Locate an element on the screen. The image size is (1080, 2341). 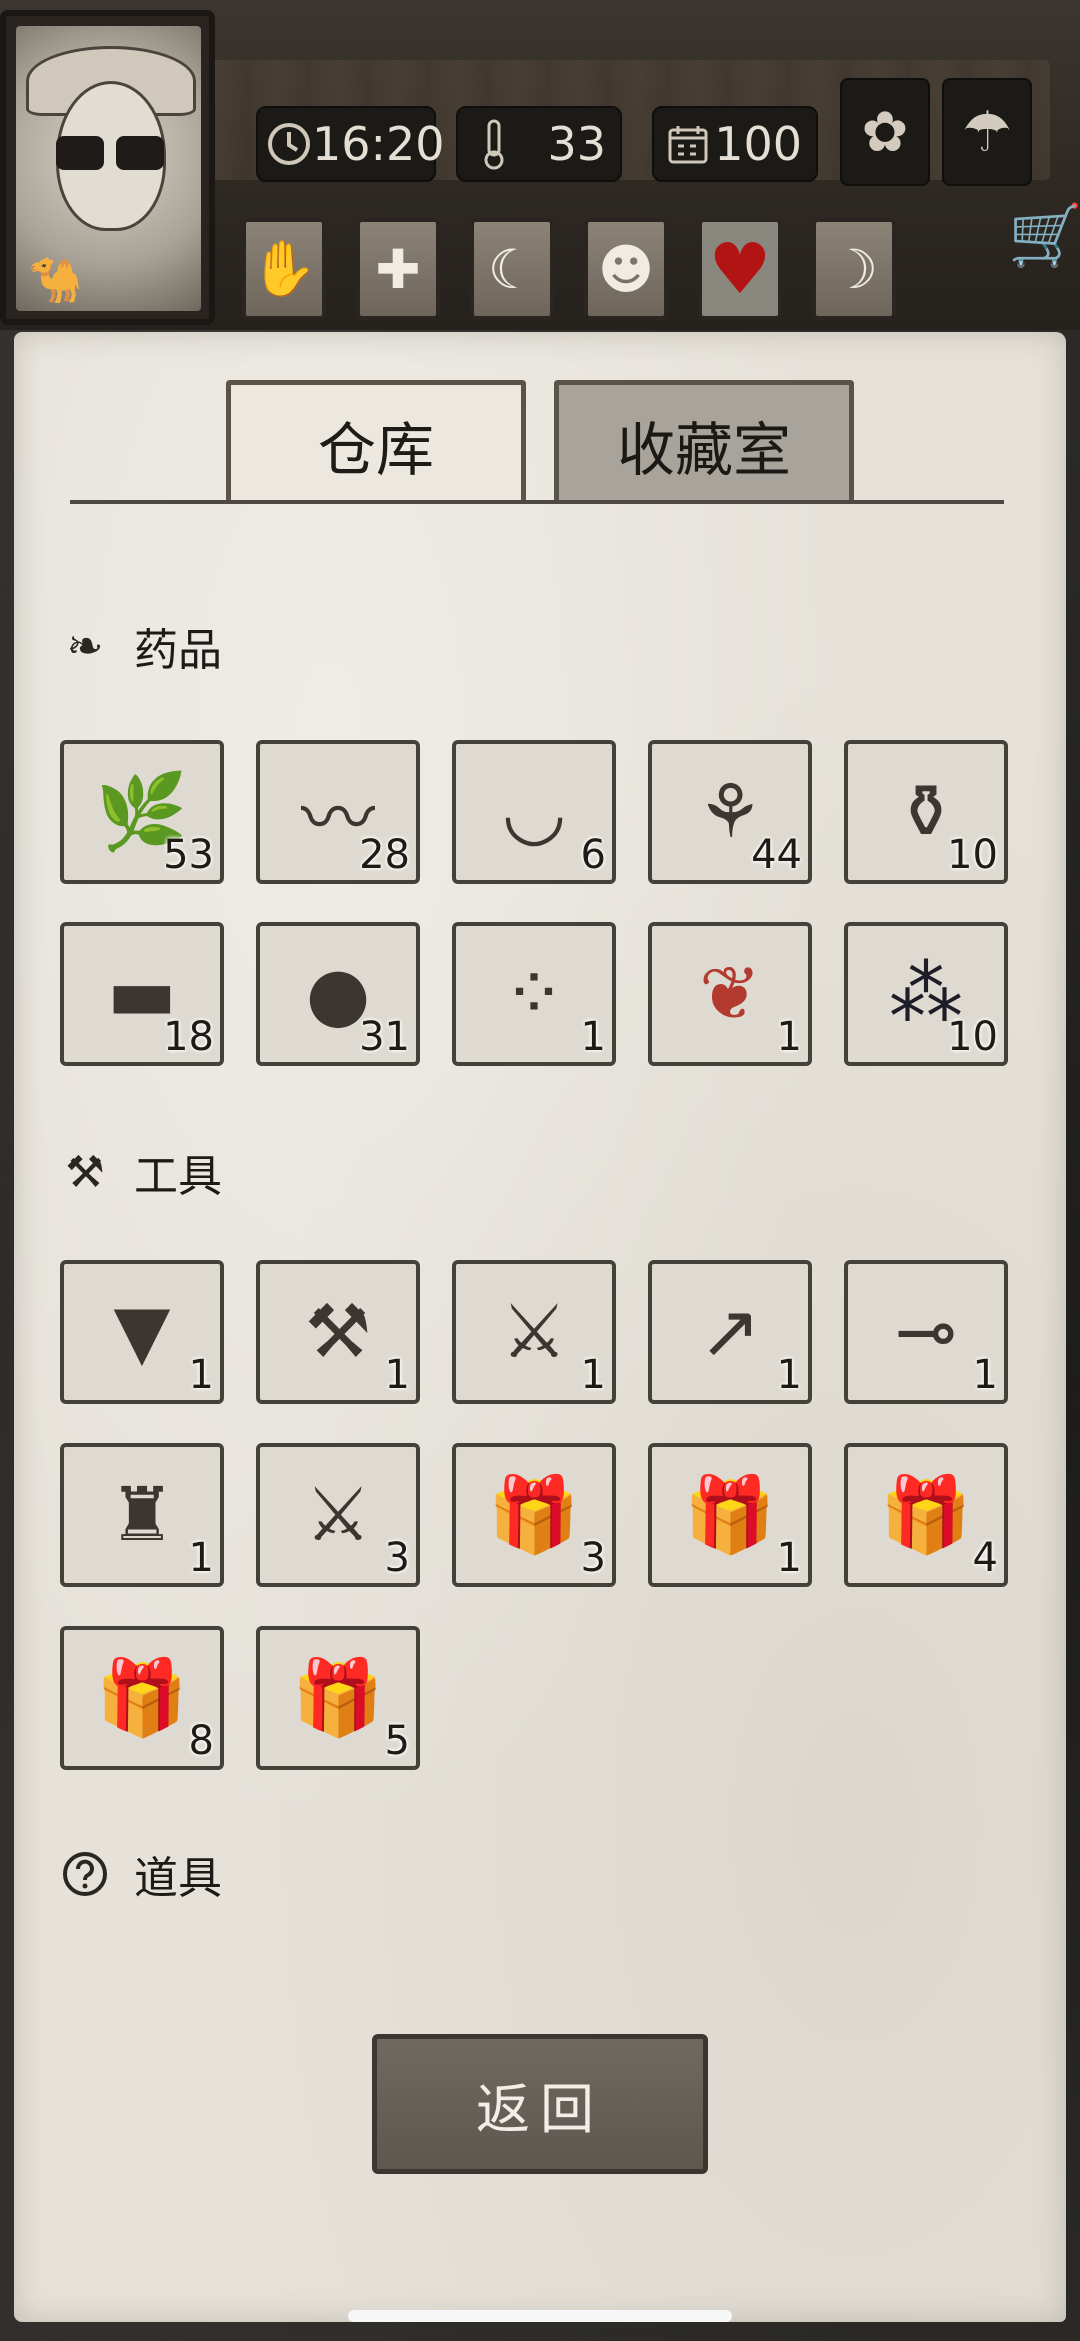
item-black-pills: ⁘ 1 is located at coordinates (534, 994).